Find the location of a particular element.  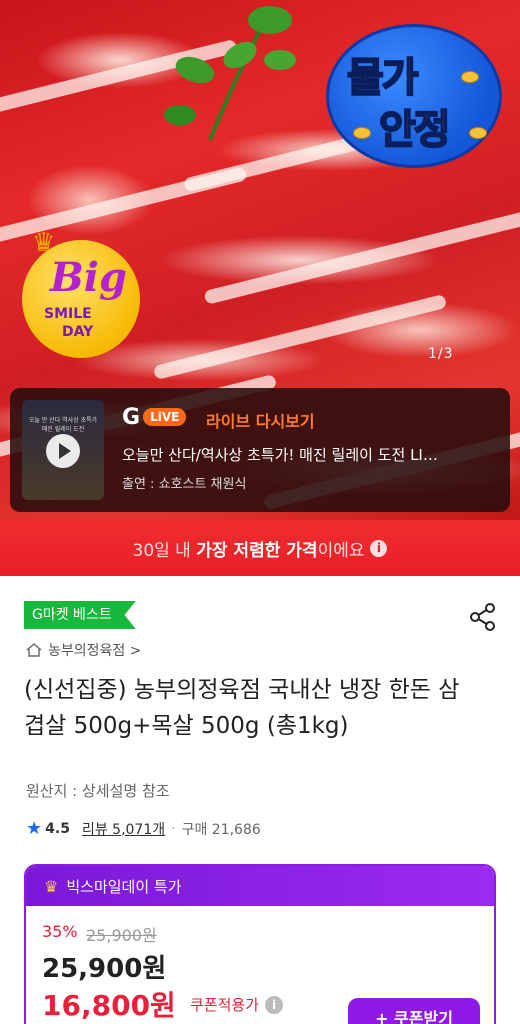

glive-logo: G LiVE is located at coordinates (154, 417).